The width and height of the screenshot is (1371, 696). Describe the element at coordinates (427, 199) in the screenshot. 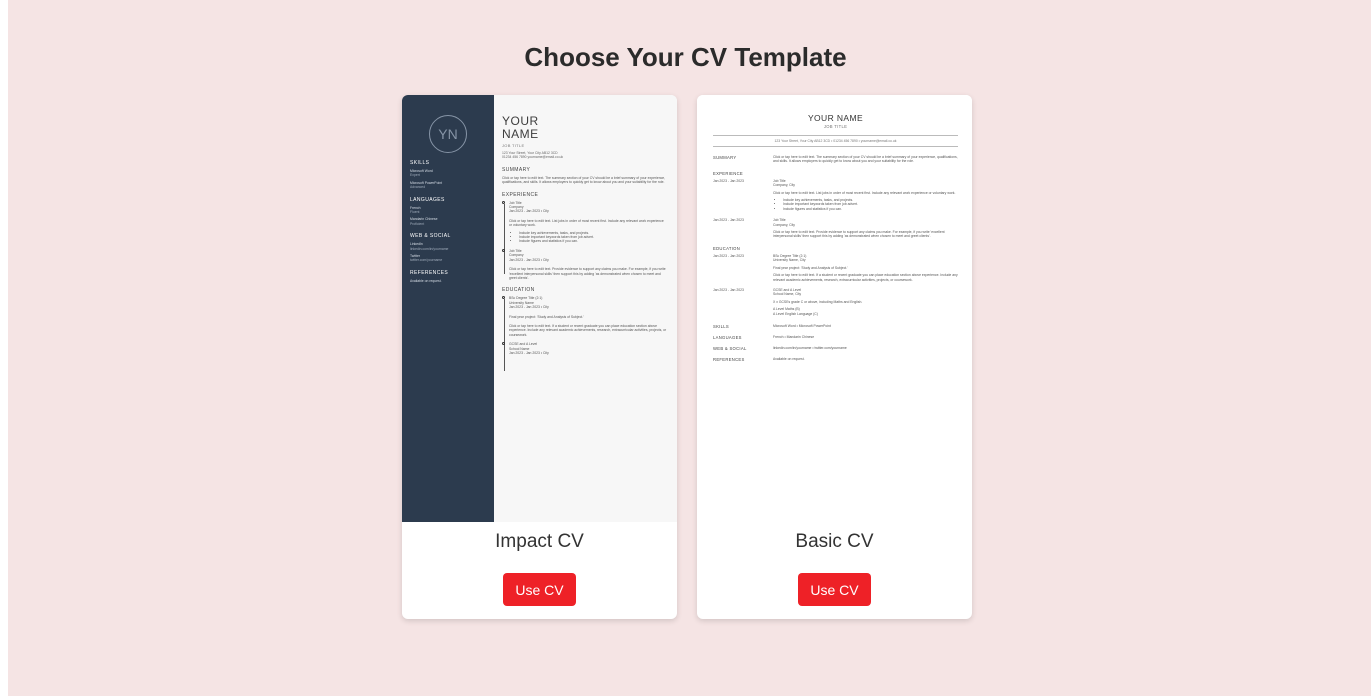

I see `sidebar-heading-languages: LANGUAGES` at that location.